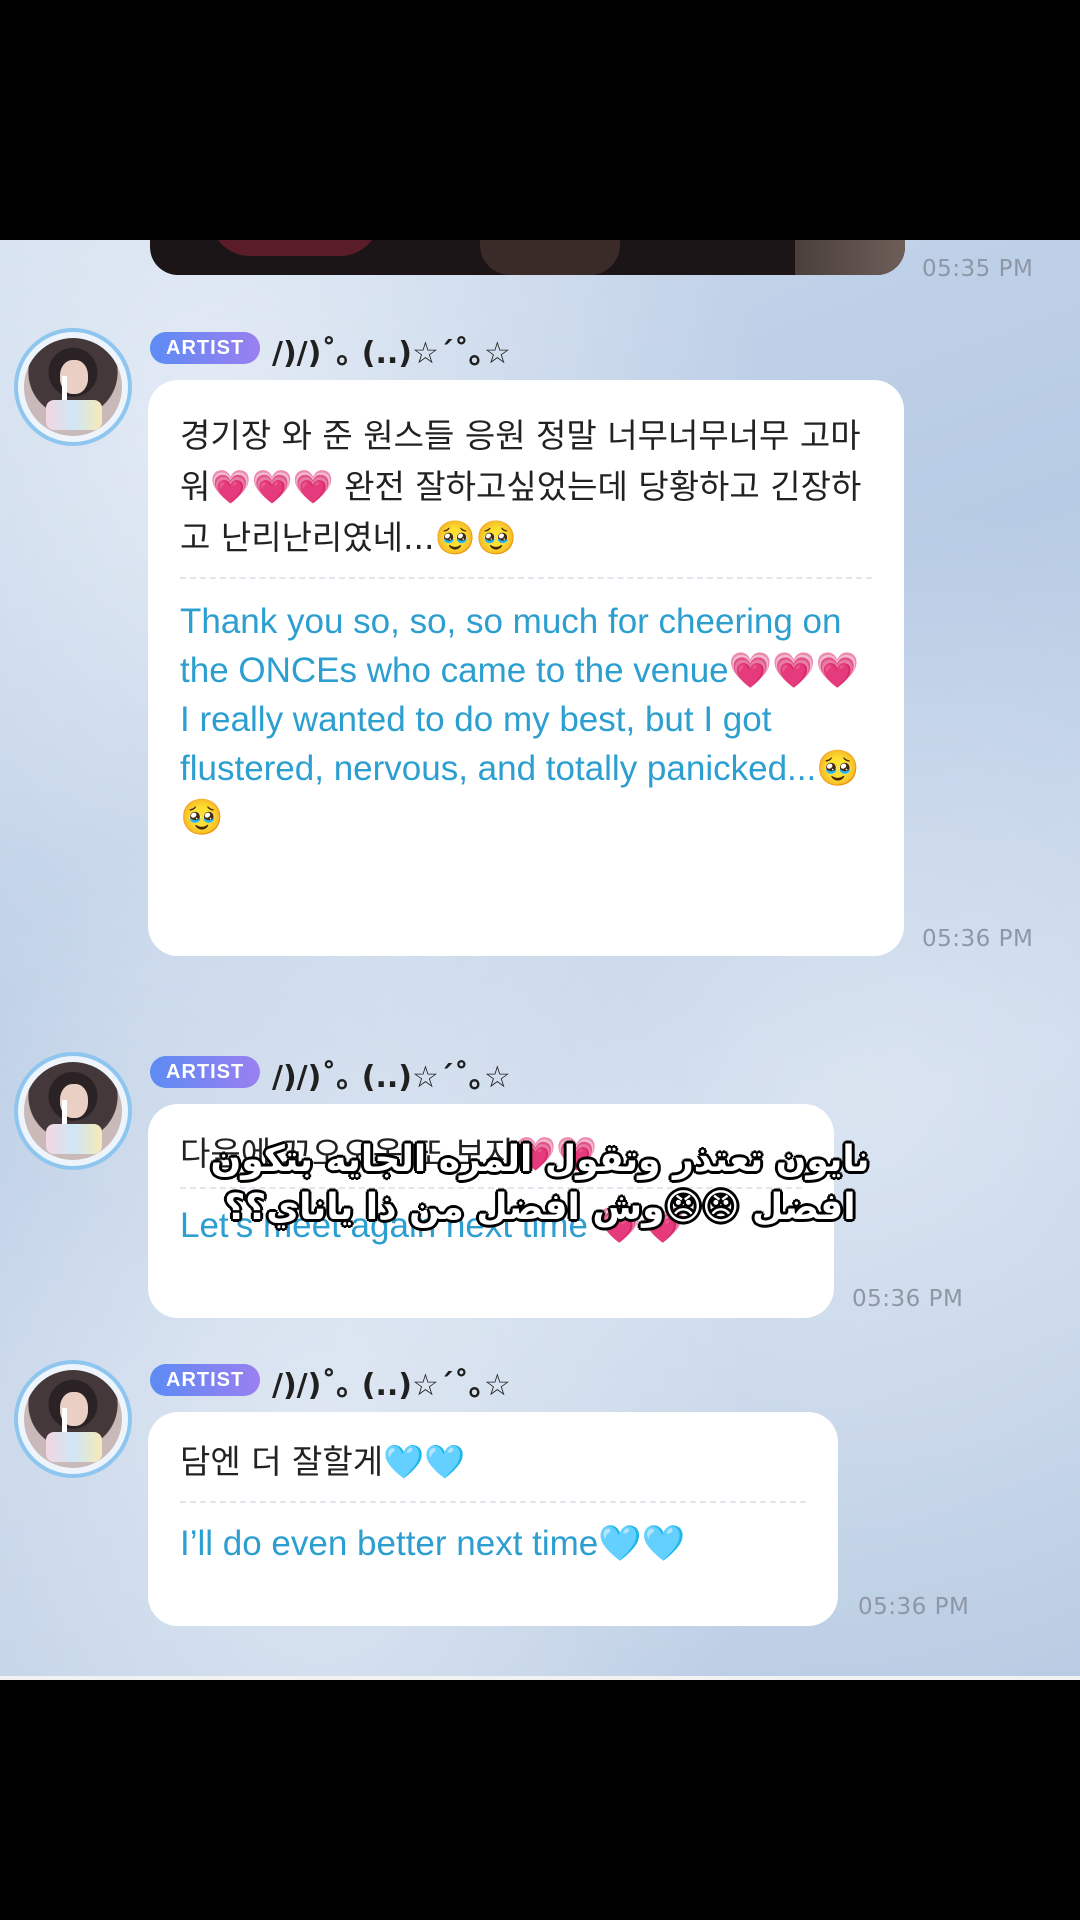 Image resolution: width=1080 pixels, height=1920 pixels. I want to click on photo-wall, so click(850, 257).